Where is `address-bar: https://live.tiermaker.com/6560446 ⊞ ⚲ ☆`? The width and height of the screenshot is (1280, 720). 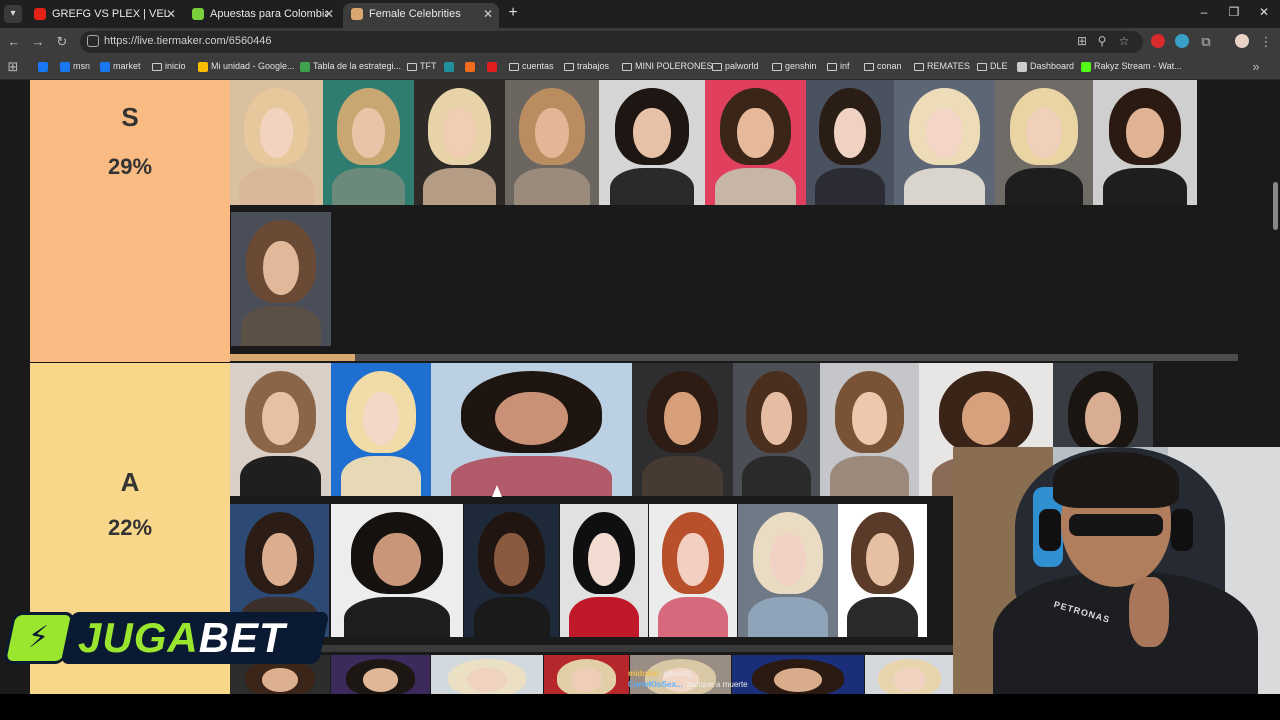
address-bar: https://live.tiermaker.com/6560446 ⊞ ⚲ ☆ is located at coordinates (611, 42).